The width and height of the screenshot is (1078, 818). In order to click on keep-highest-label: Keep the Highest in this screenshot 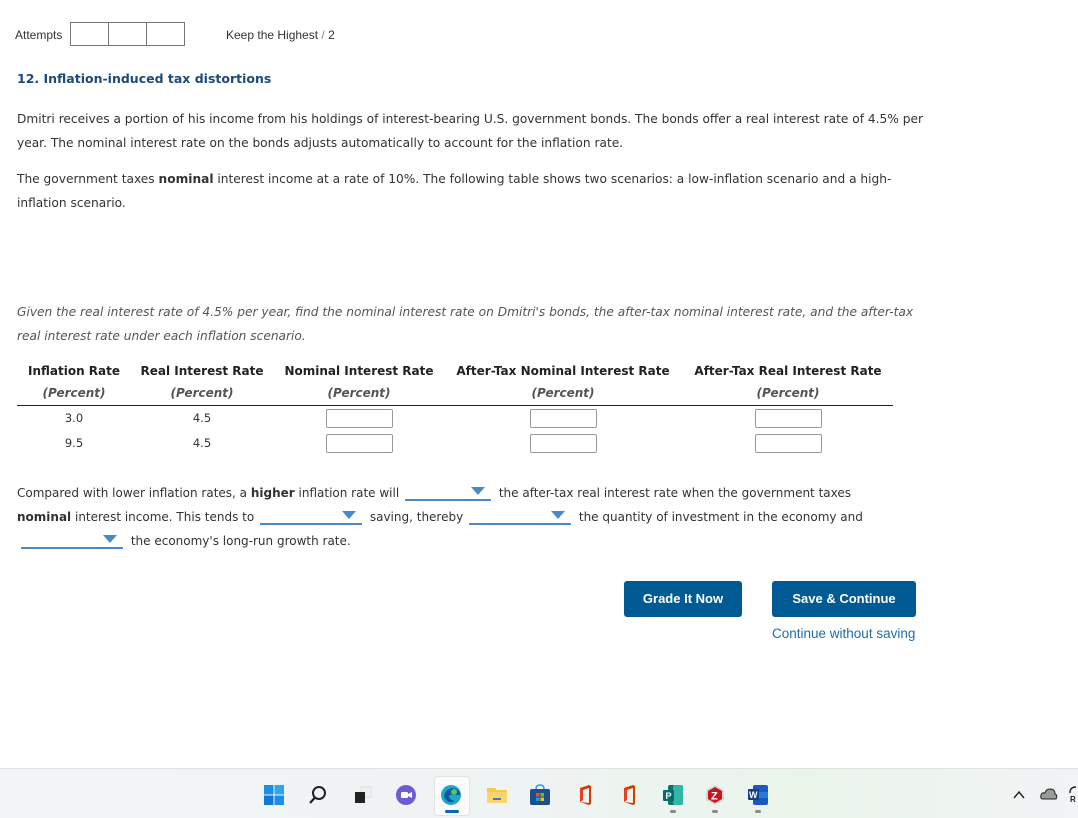, I will do `click(272, 35)`.